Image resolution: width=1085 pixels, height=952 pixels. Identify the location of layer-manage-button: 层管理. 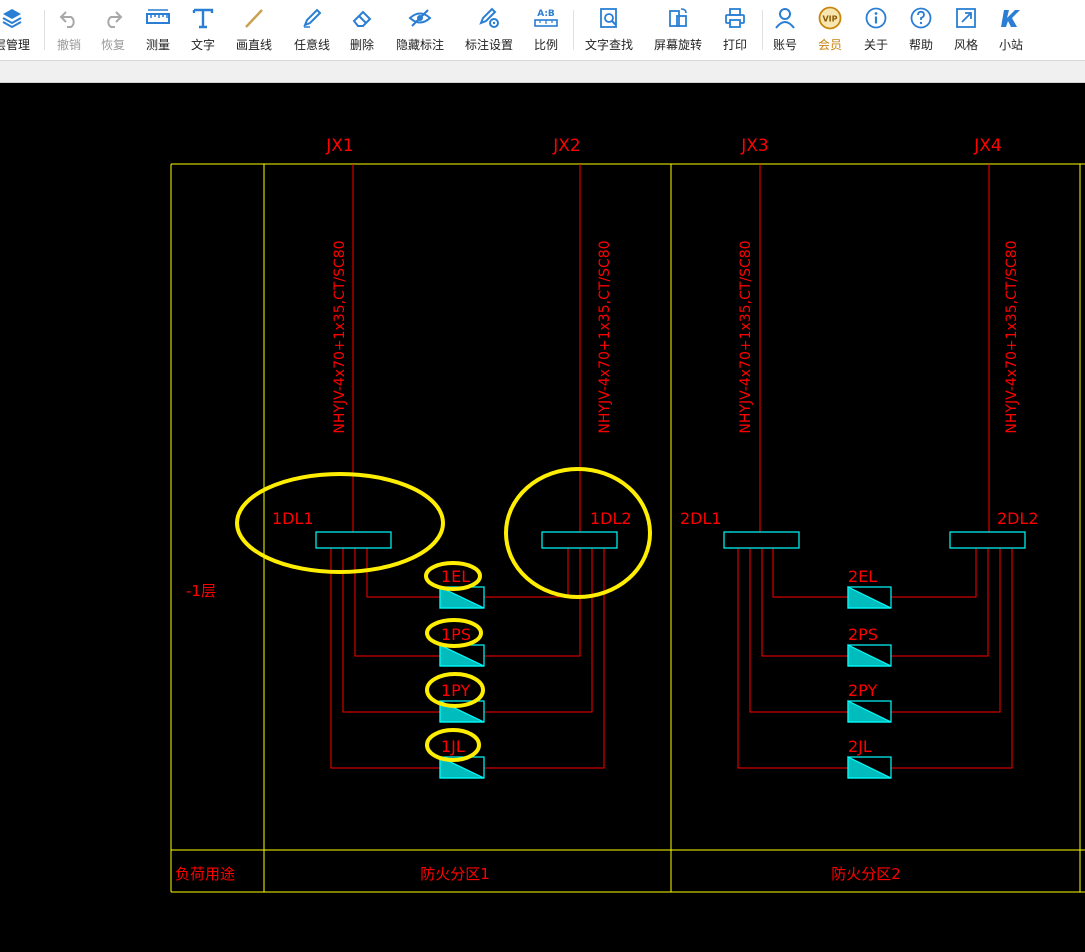
(16, 31).